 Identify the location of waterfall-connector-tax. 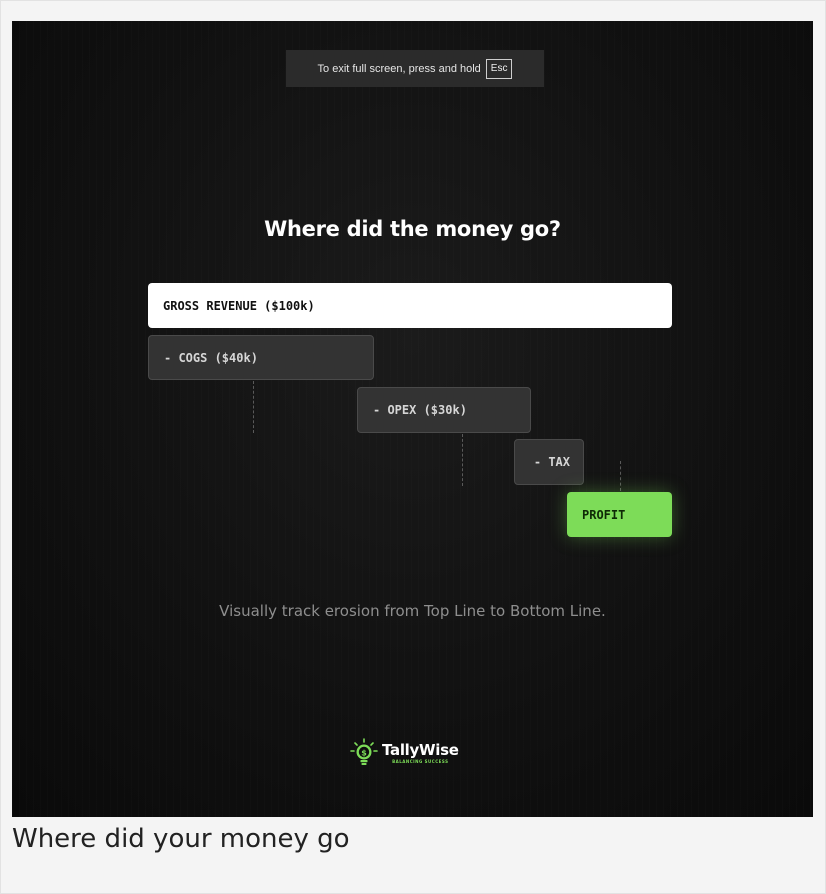
(620, 476).